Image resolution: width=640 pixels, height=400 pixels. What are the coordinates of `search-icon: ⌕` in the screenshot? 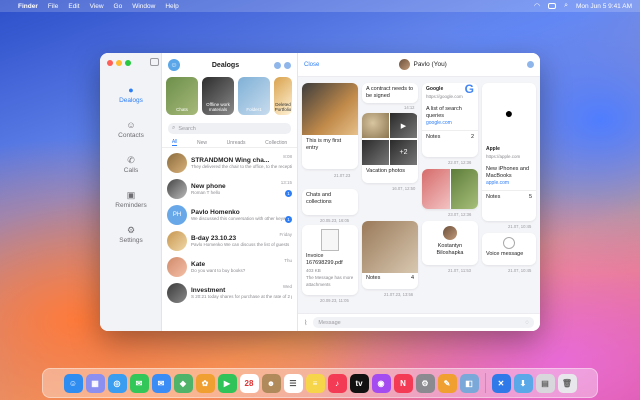 It's located at (566, 6).